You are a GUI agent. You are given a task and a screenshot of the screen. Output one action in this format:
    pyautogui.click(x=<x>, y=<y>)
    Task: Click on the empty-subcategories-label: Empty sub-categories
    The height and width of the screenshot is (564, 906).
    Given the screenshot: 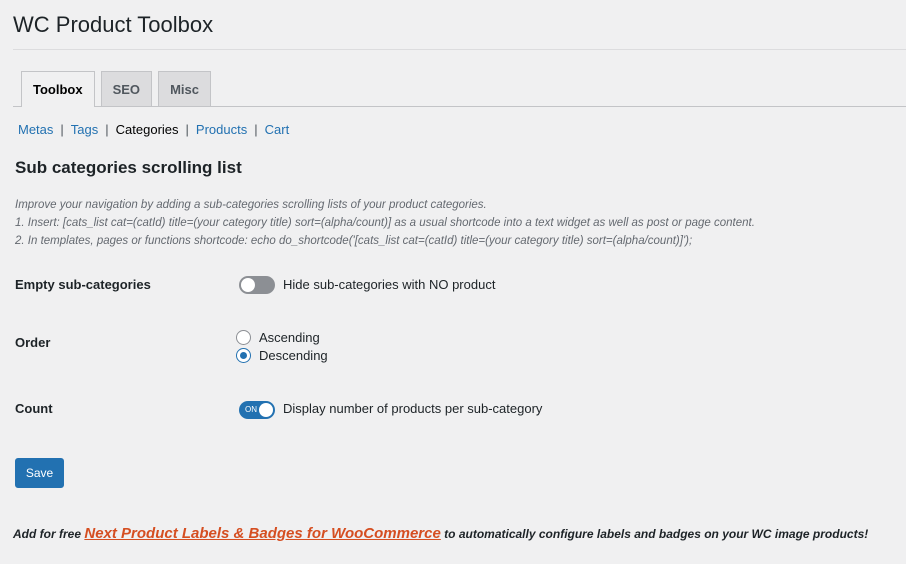 What is the action you would take?
    pyautogui.click(x=83, y=284)
    